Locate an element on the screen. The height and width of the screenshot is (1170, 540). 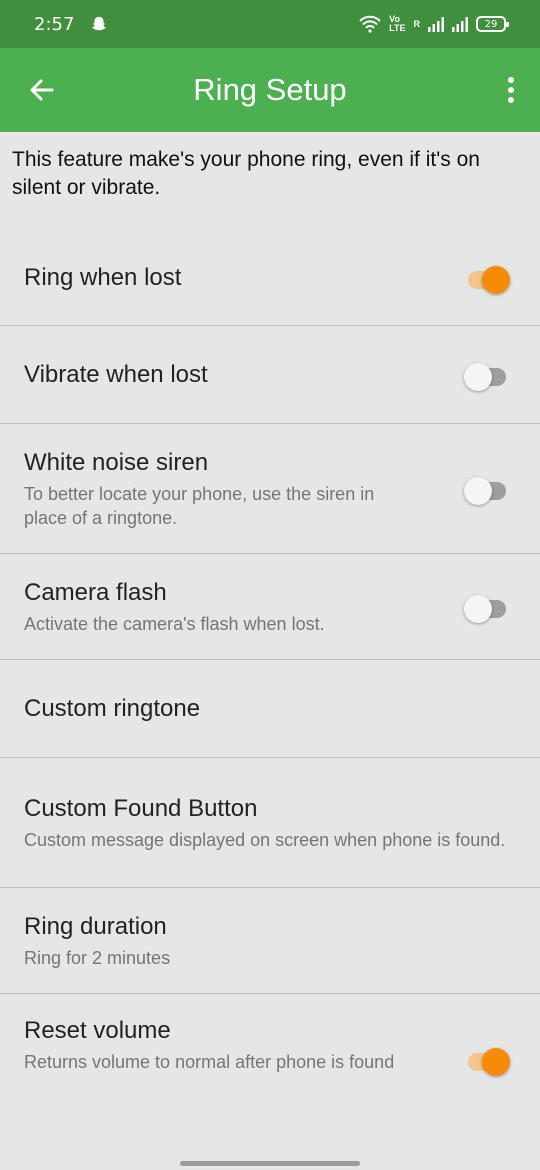
wifi-icon is located at coordinates (370, 24).